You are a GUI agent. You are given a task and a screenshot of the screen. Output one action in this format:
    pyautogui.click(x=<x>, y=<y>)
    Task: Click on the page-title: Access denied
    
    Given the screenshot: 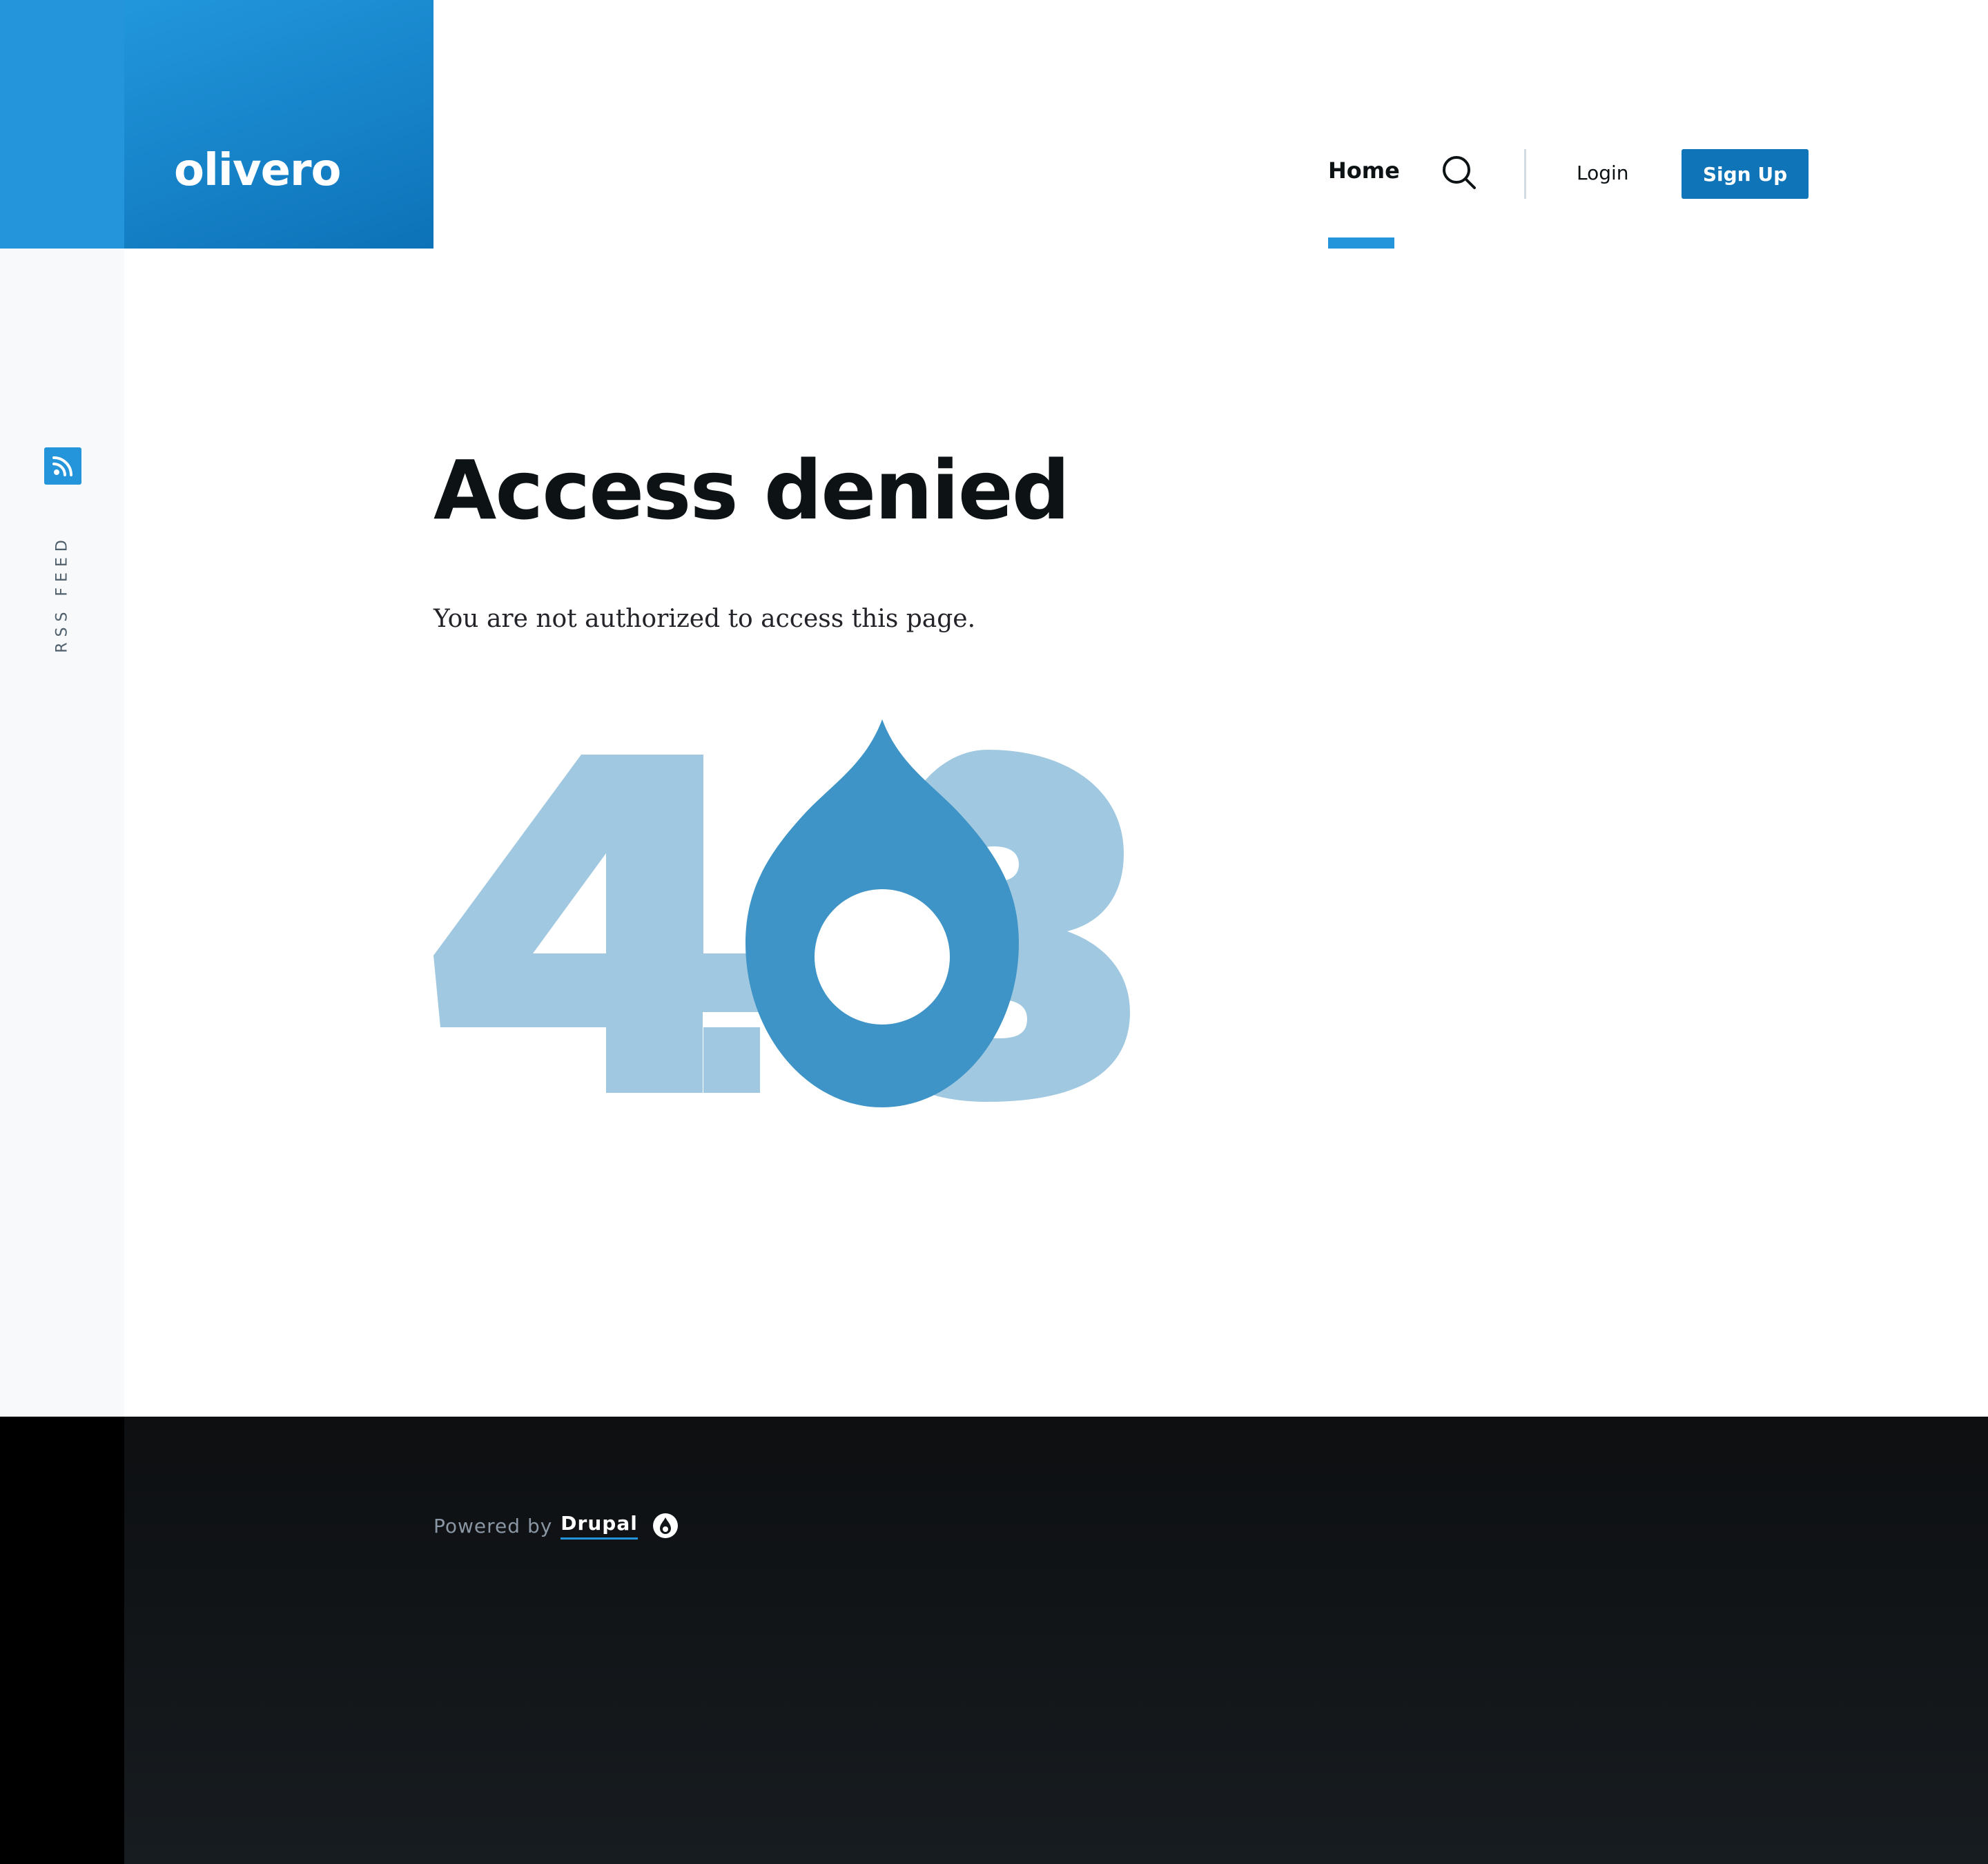 What is the action you would take?
    pyautogui.click(x=751, y=491)
    